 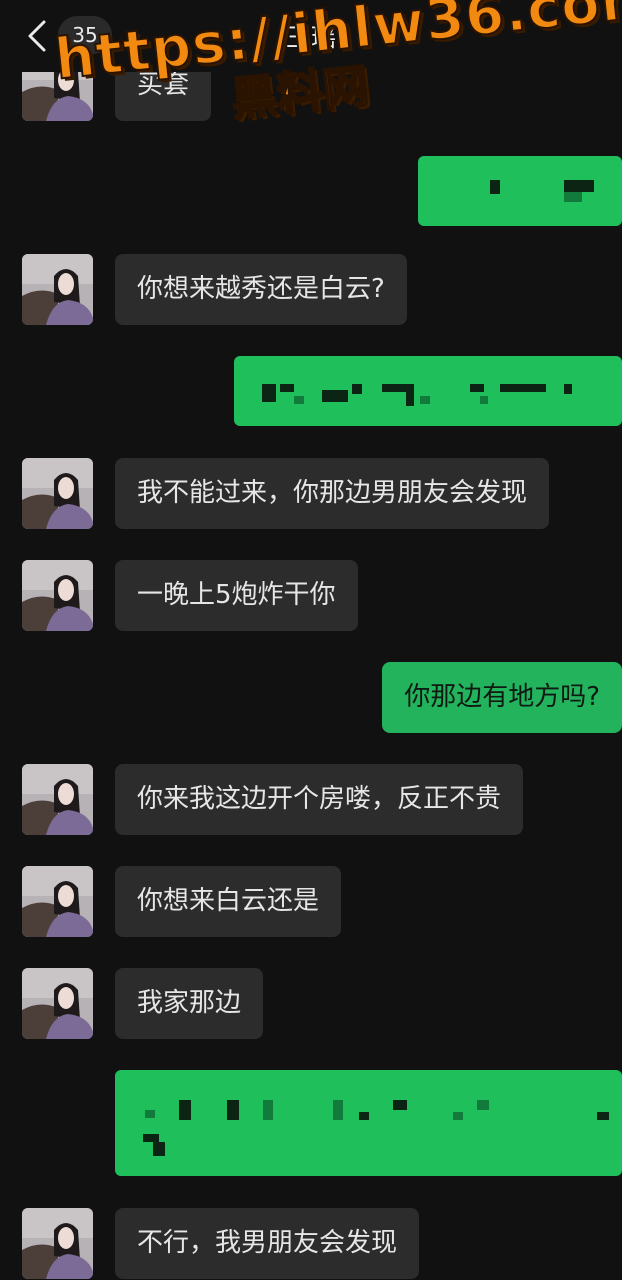 I want to click on chat-title: 王瑶, so click(x=310, y=37).